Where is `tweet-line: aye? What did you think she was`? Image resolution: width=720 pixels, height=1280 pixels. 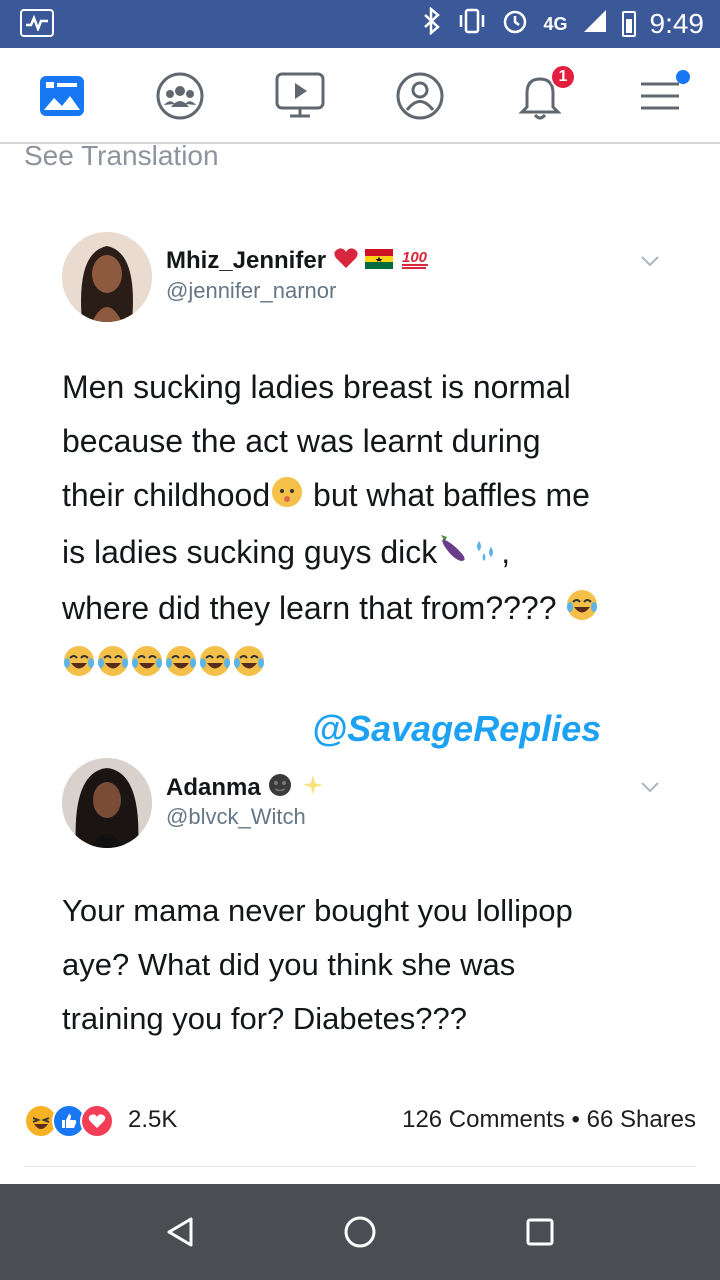
tweet-line: aye? What did you think she was is located at coordinates (289, 964).